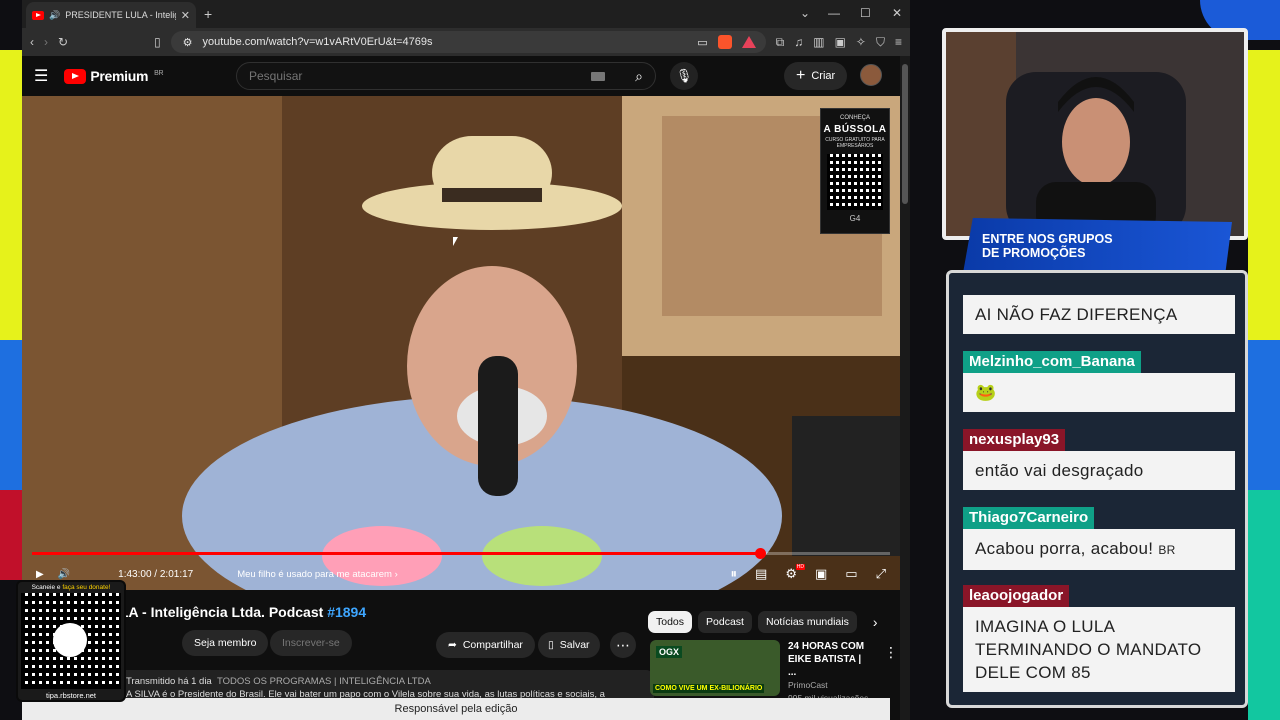  I want to click on menu-icon: ≡, so click(898, 42).